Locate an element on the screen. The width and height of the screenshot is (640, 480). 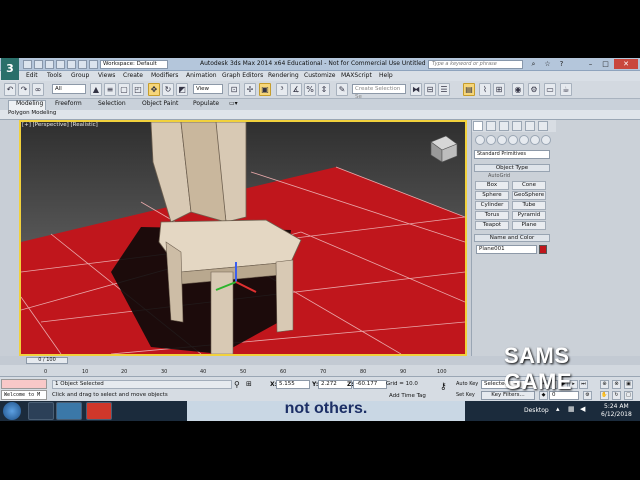
menu-views: Views is located at coordinates (106, 75).